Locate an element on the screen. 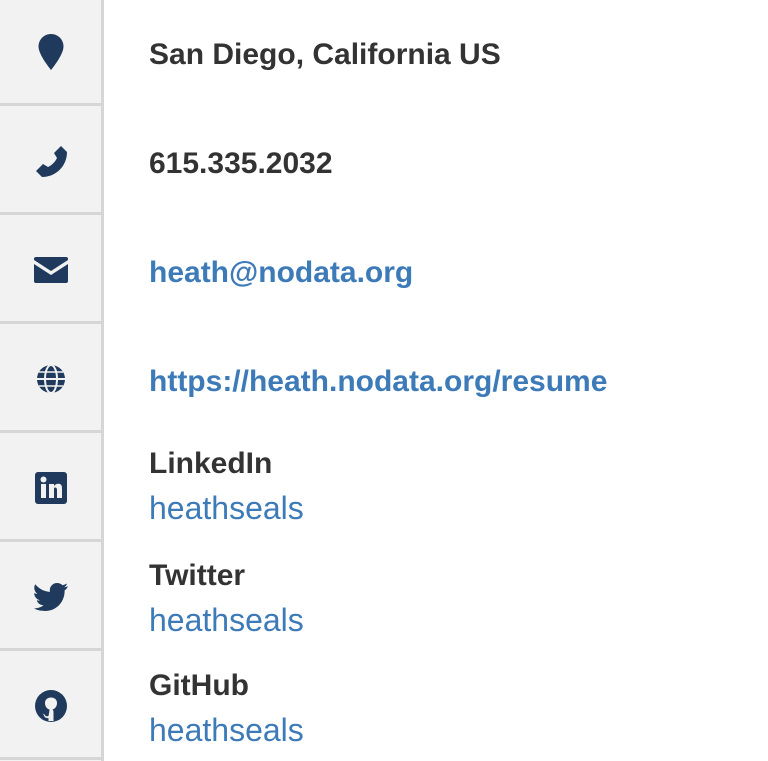  github-label: GitHub is located at coordinates (199, 685).